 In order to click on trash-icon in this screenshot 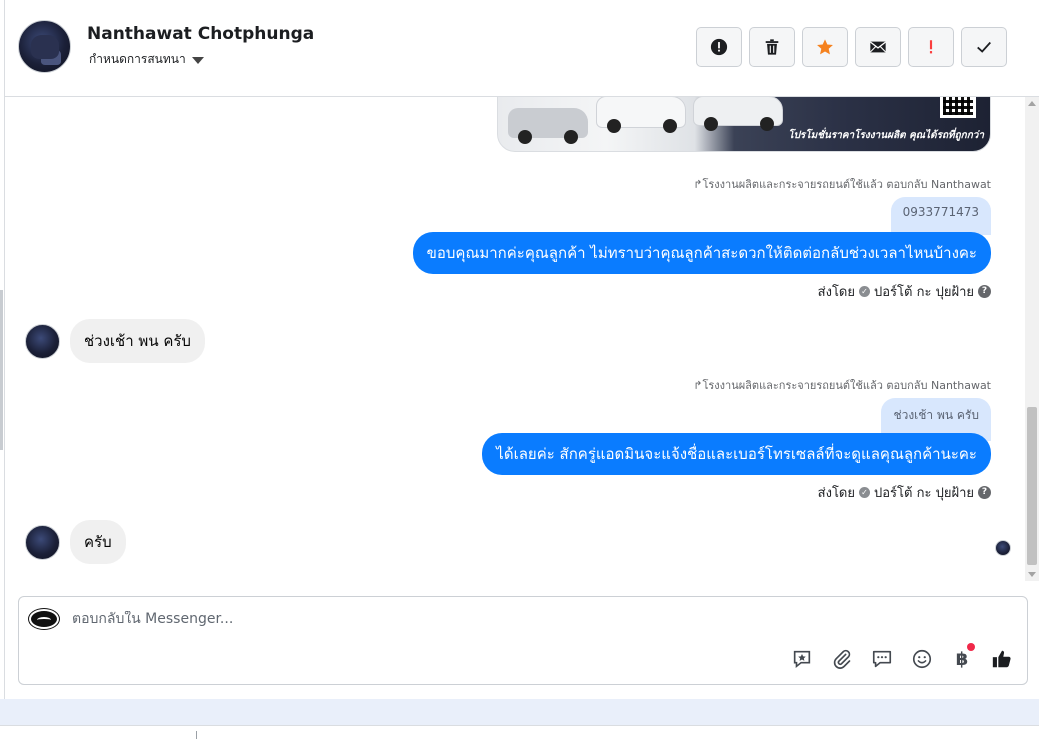, I will do `click(772, 47)`.